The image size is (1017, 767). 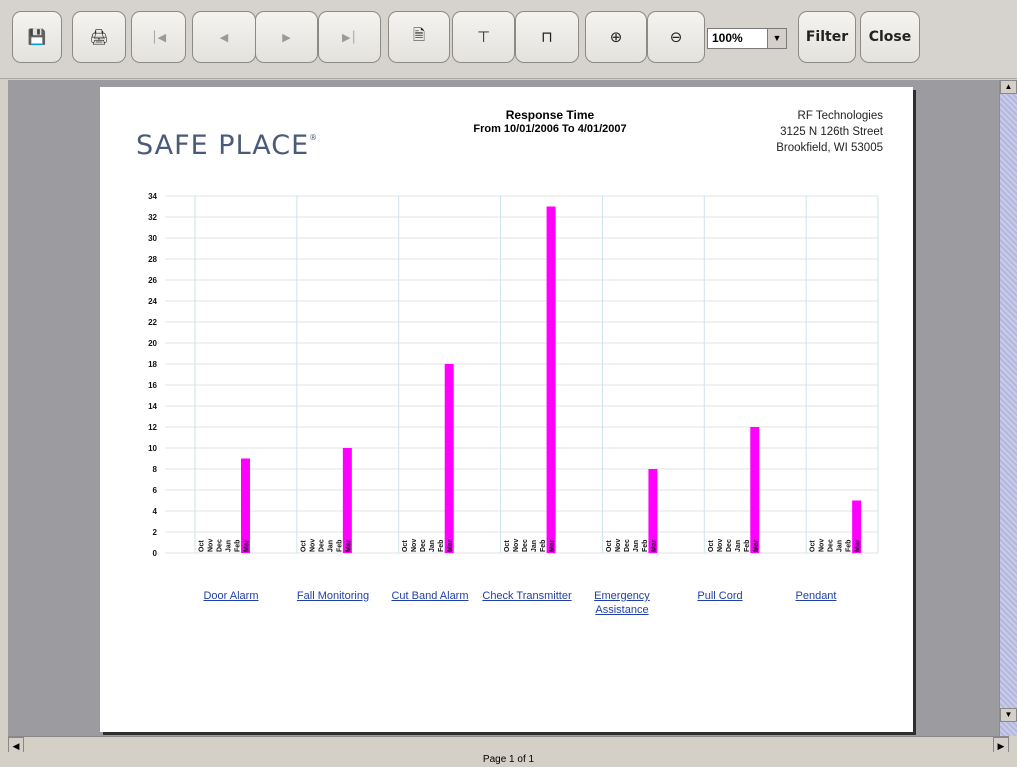 What do you see at coordinates (152, 448) in the screenshot?
I see `y-tick-label: 10` at bounding box center [152, 448].